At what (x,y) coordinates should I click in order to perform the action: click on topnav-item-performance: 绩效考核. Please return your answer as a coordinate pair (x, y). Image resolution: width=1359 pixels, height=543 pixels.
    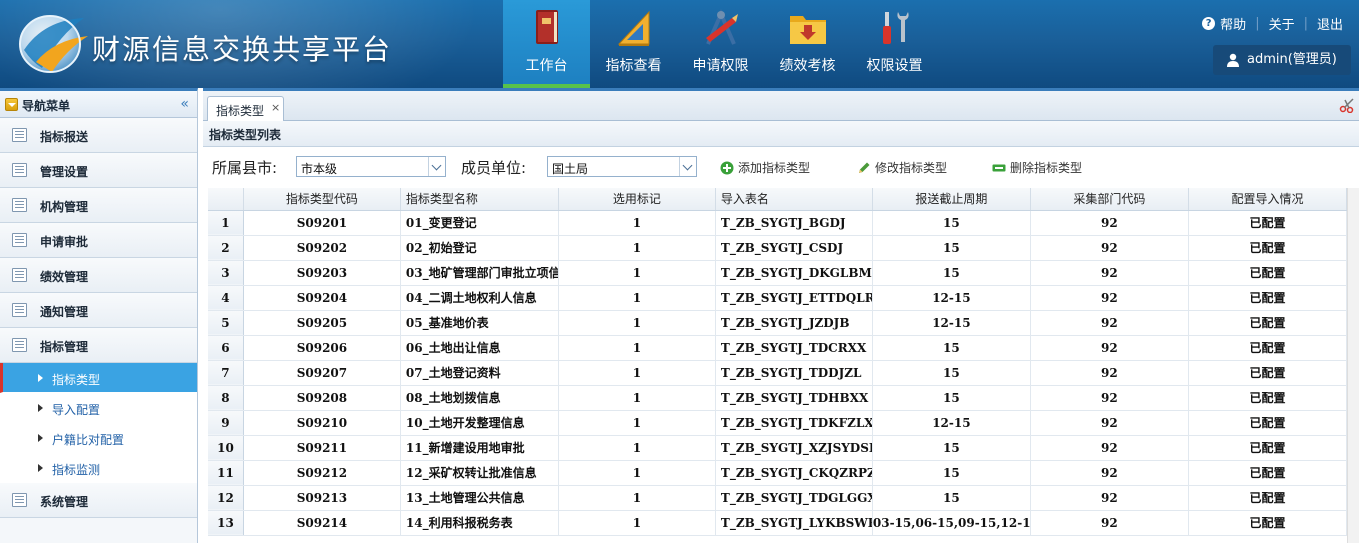
    Looking at the image, I should click on (807, 44).